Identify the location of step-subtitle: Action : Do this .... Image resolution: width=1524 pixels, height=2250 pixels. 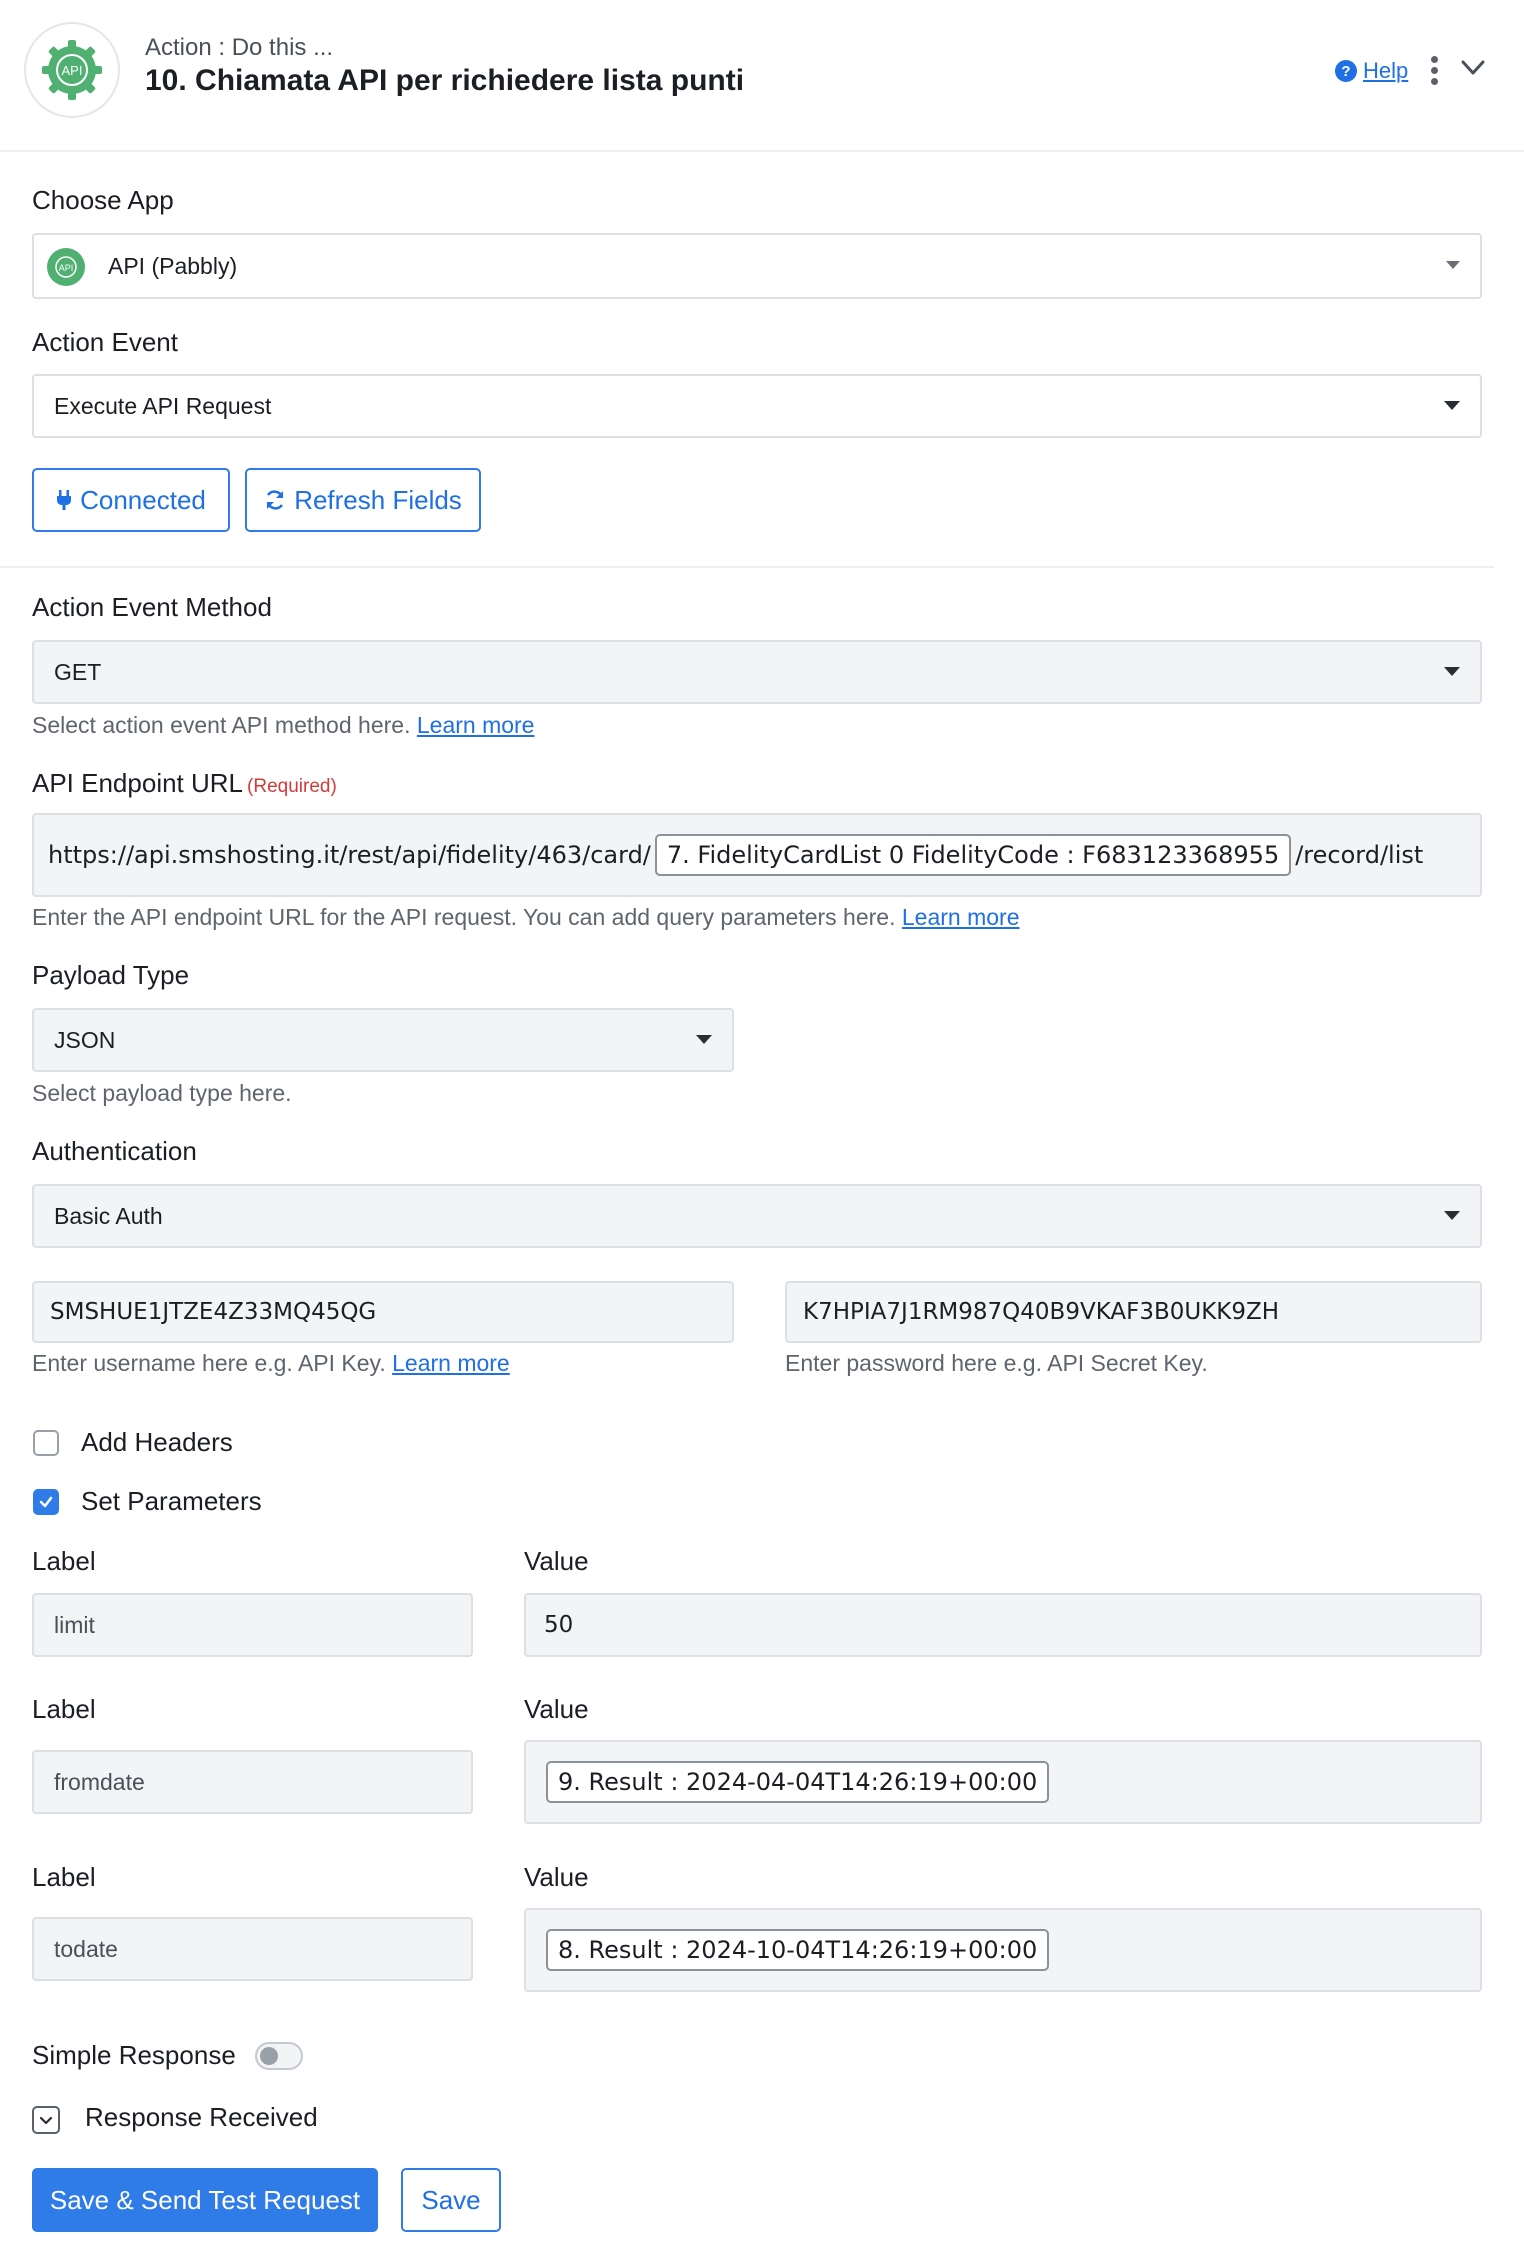
(239, 47).